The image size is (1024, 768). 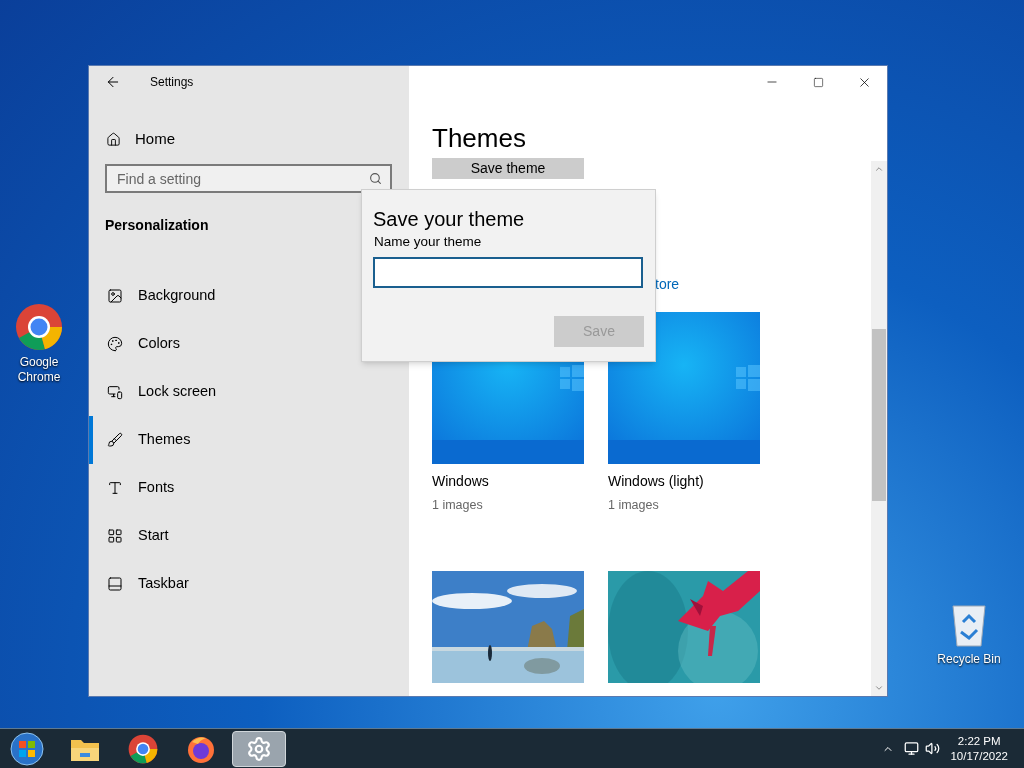 I want to click on theme-name: Windows (light), so click(x=656, y=481).